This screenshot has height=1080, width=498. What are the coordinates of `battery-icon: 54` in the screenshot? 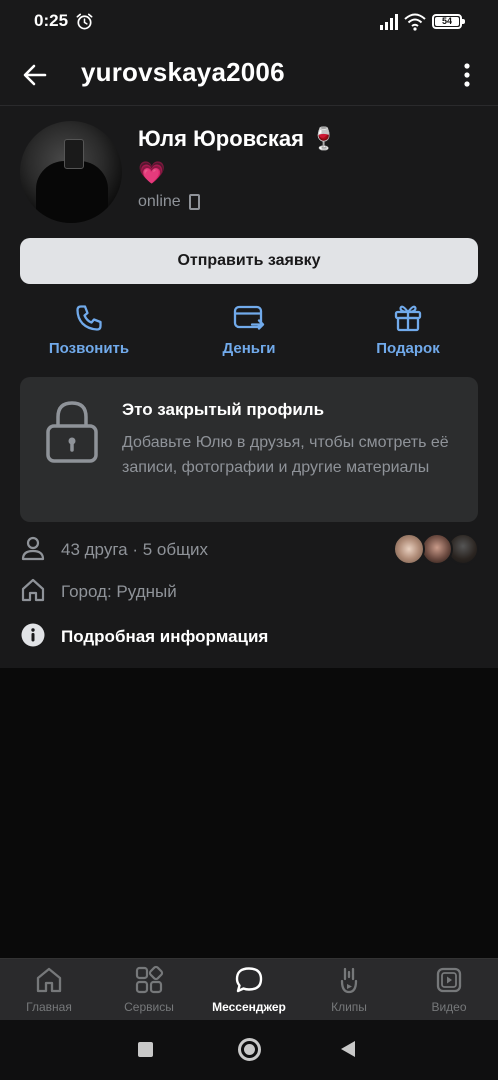 It's located at (448, 21).